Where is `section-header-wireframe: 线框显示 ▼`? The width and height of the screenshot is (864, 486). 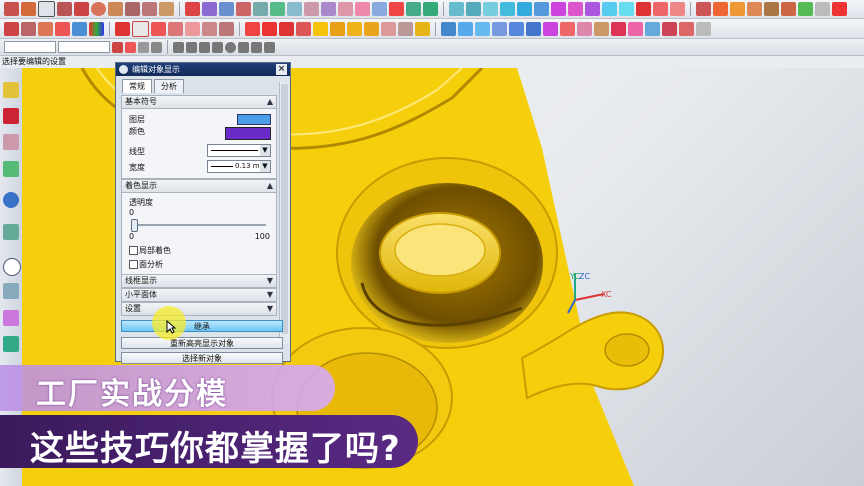 section-header-wireframe: 线框显示 ▼ is located at coordinates (199, 281).